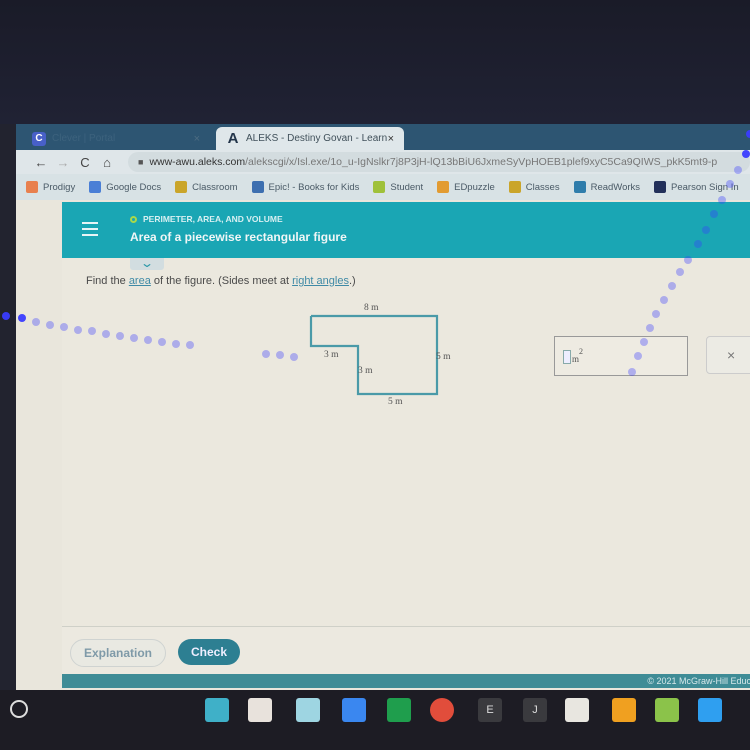 The image size is (750, 750). What do you see at coordinates (90, 231) in the screenshot?
I see `menu-icon` at bounding box center [90, 231].